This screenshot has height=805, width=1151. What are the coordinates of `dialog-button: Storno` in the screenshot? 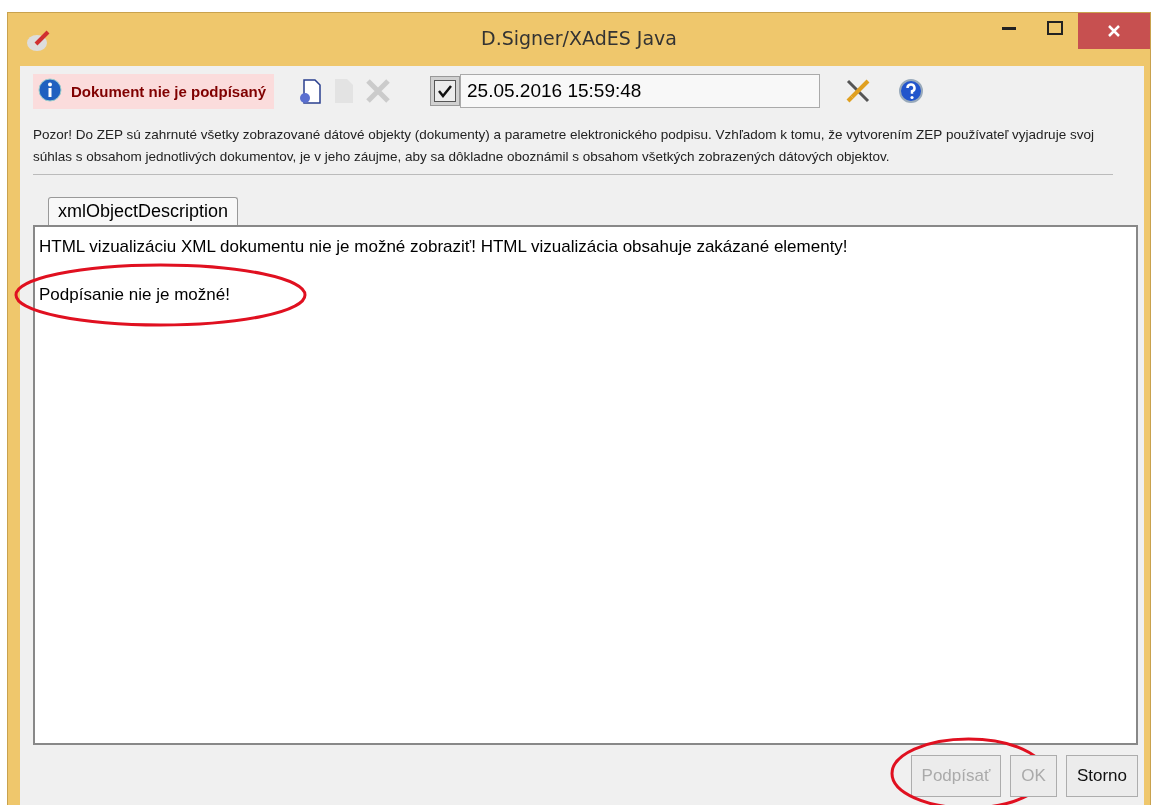 It's located at (1101, 776).